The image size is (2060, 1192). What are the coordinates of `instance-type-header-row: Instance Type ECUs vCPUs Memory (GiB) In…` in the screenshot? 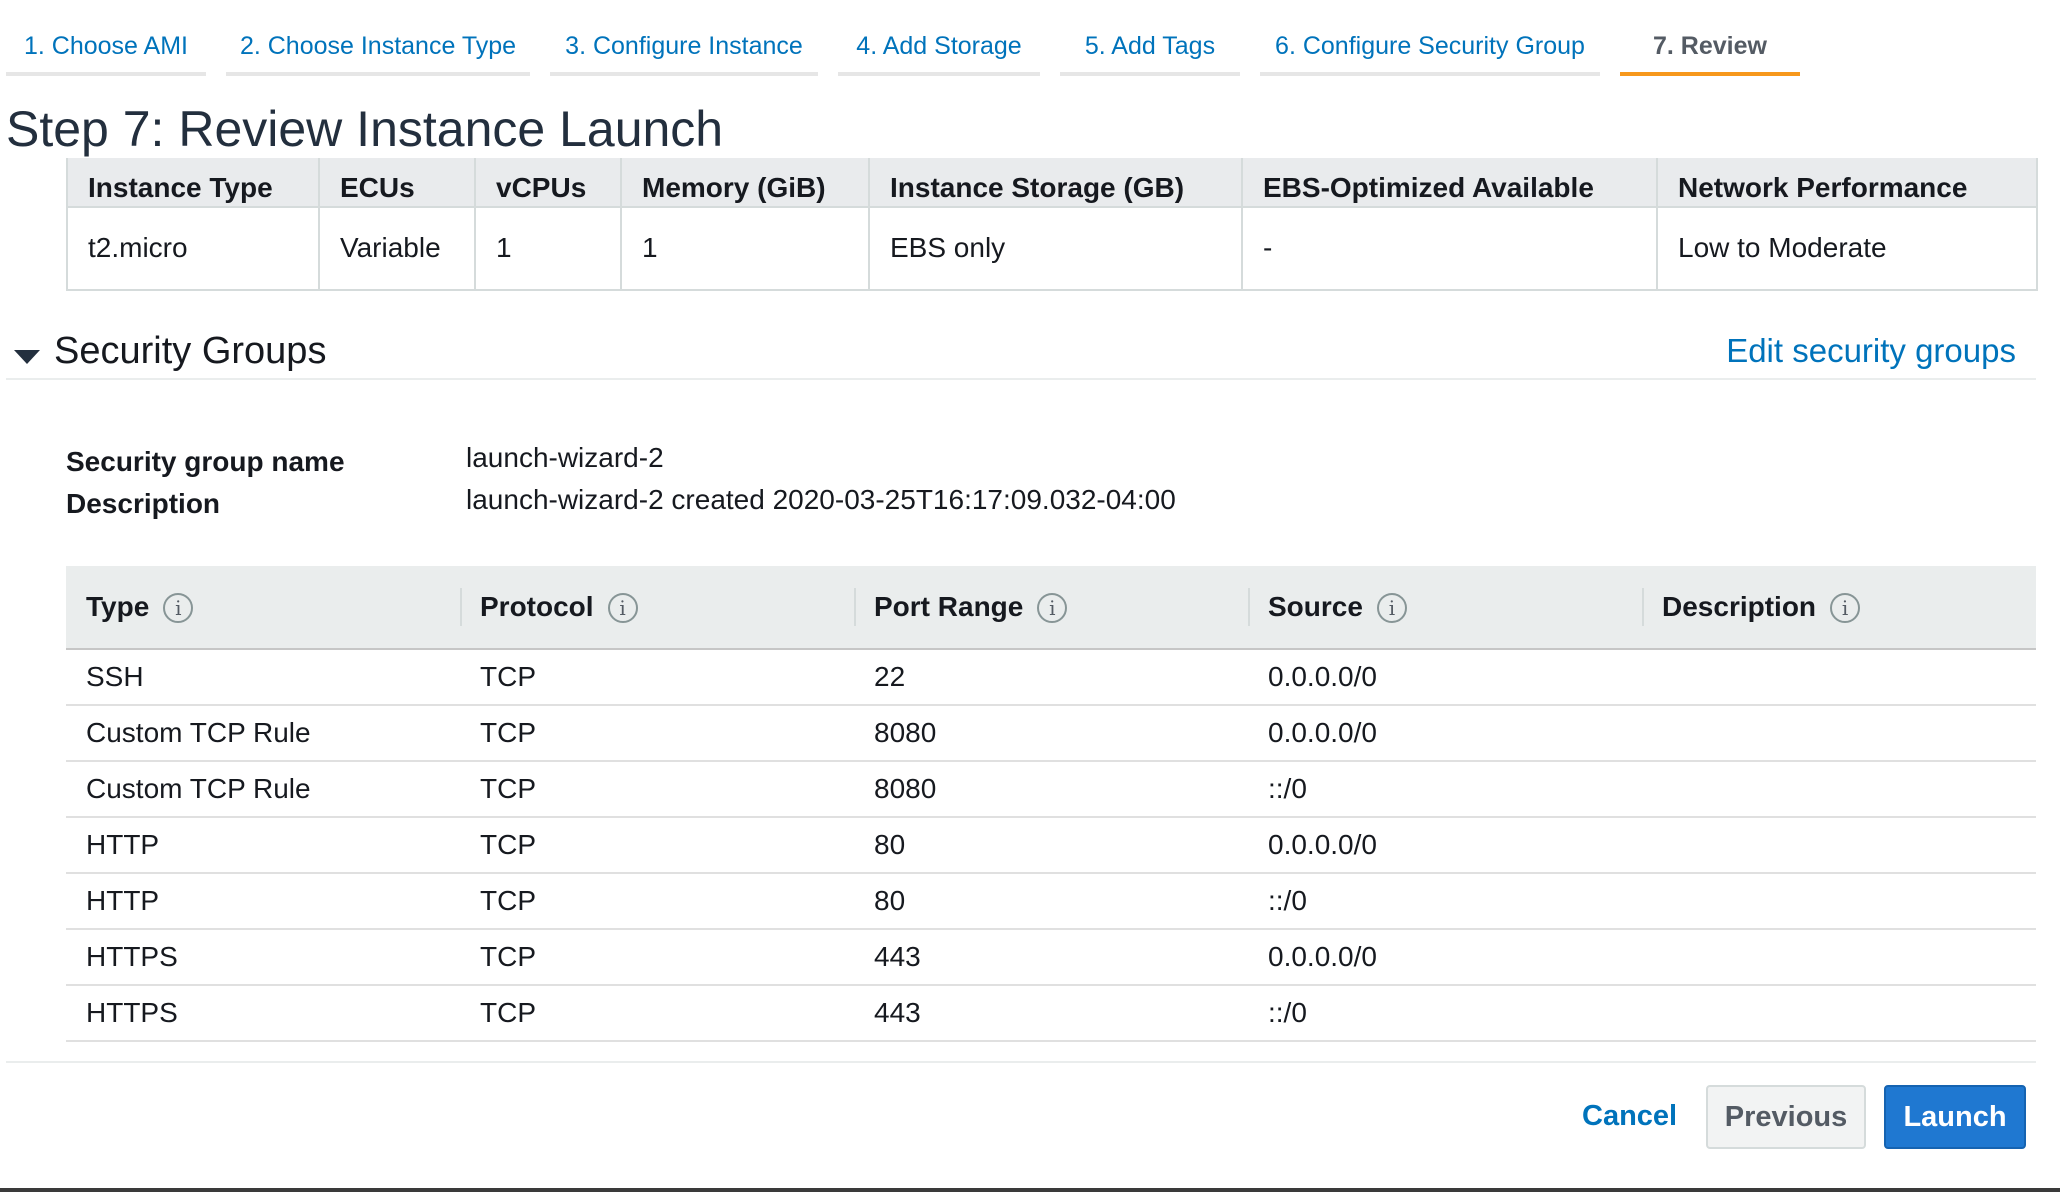 It's located at (1052, 183).